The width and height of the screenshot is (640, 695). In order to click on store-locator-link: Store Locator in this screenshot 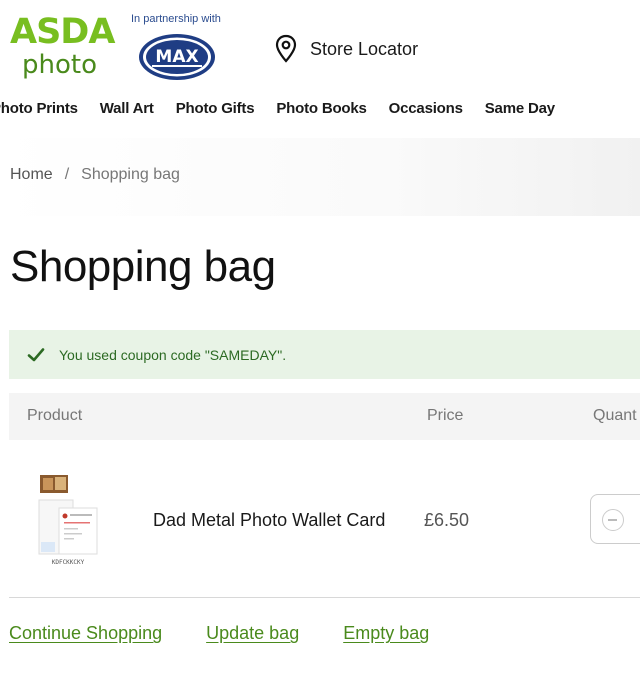, I will do `click(346, 49)`.